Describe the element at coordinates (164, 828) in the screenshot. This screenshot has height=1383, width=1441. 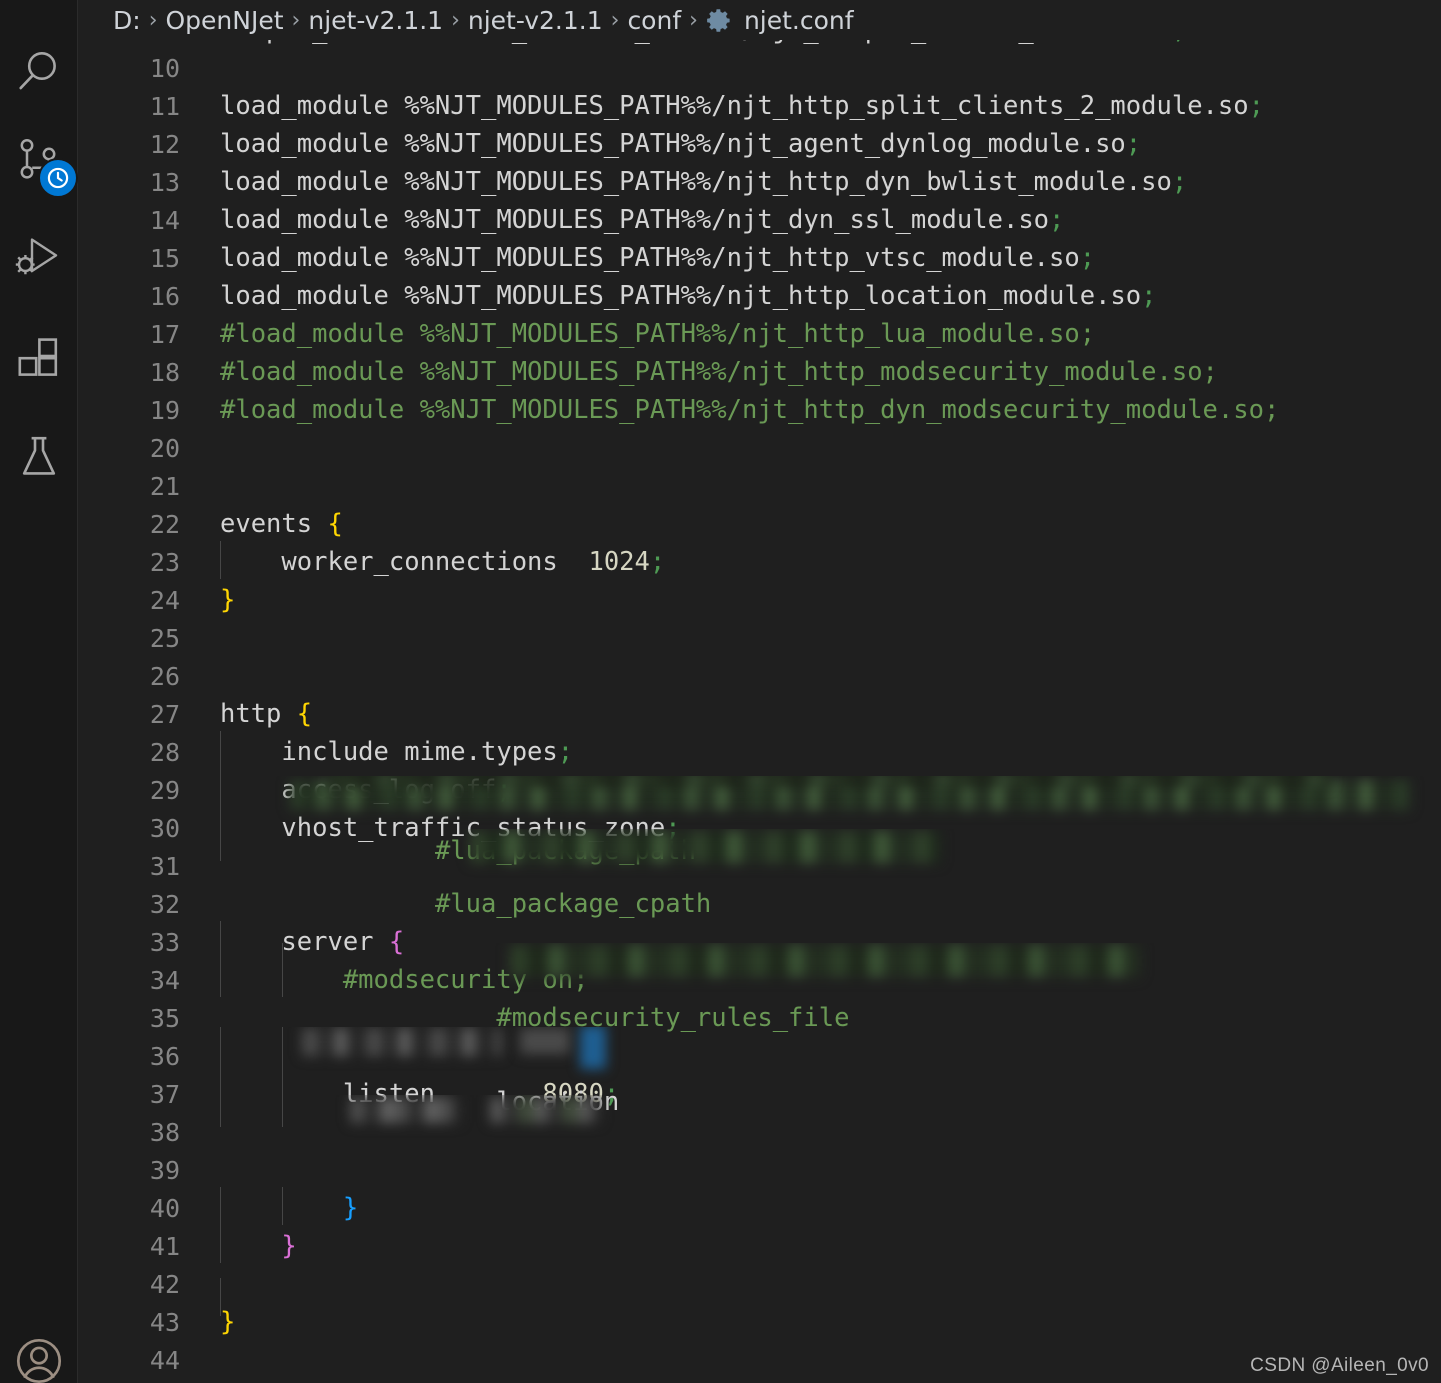
I see `line-number: 30` at that location.